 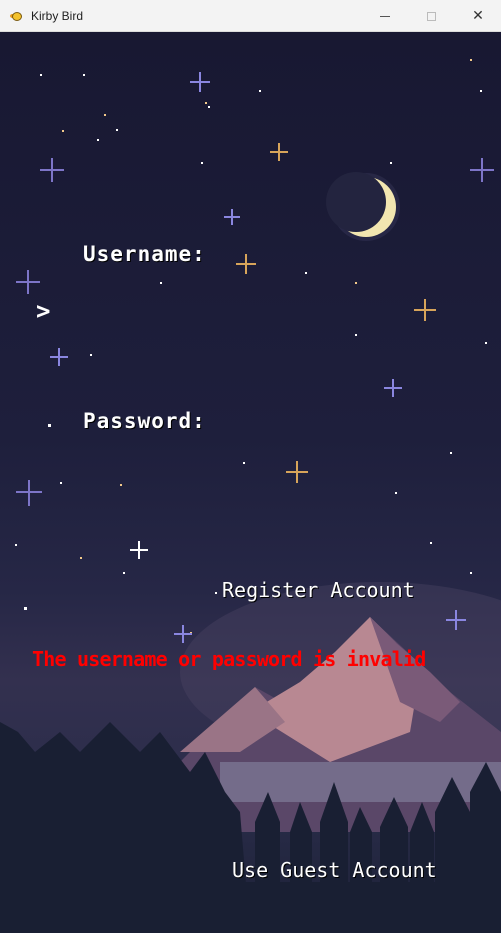 I want to click on register-account-button: Register Account, so click(x=318, y=590).